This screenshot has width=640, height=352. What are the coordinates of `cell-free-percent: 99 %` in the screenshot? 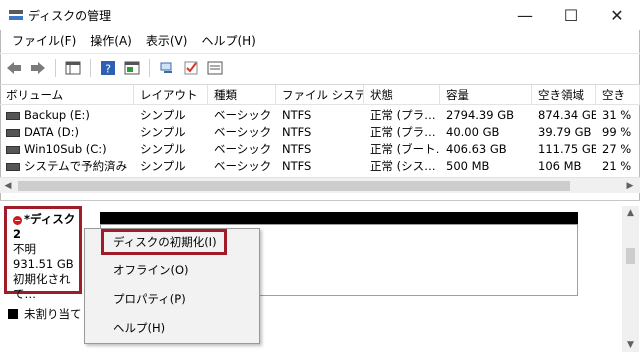 It's located at (617, 132).